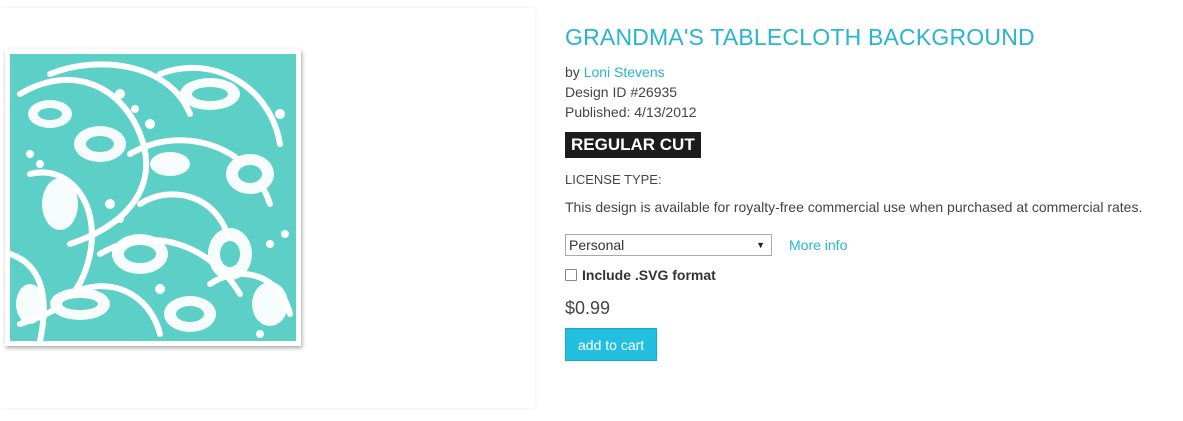  I want to click on chevron-down-icon: ▼, so click(760, 245).